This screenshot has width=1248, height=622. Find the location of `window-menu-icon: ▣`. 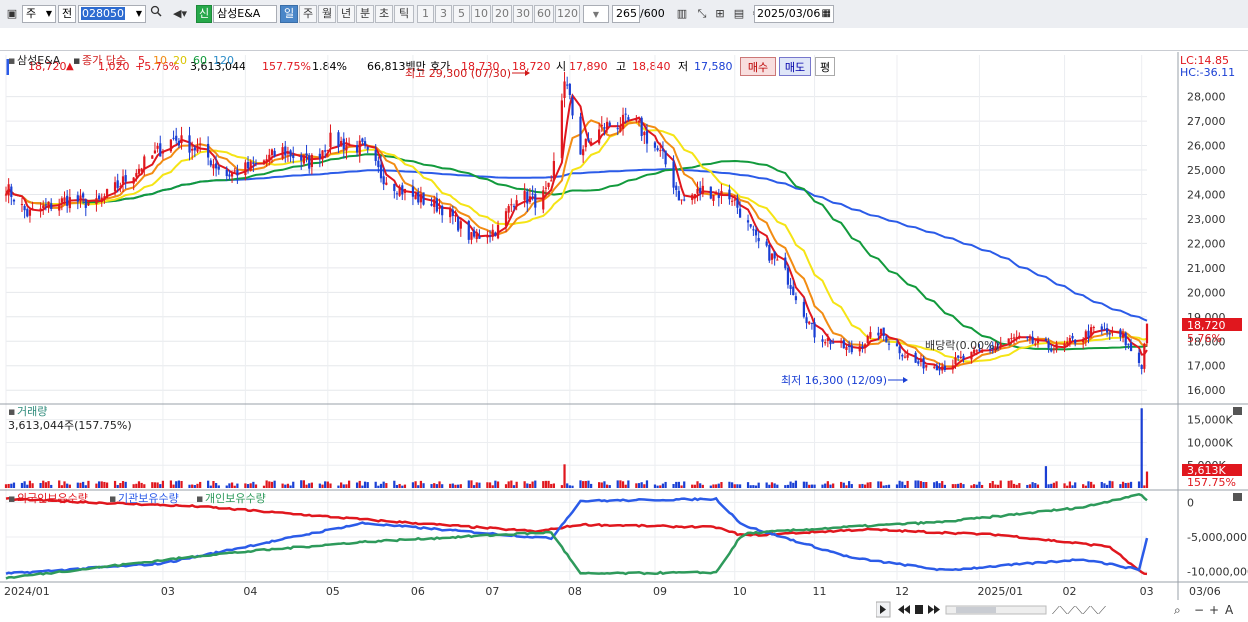

window-menu-icon: ▣ is located at coordinates (12, 14).